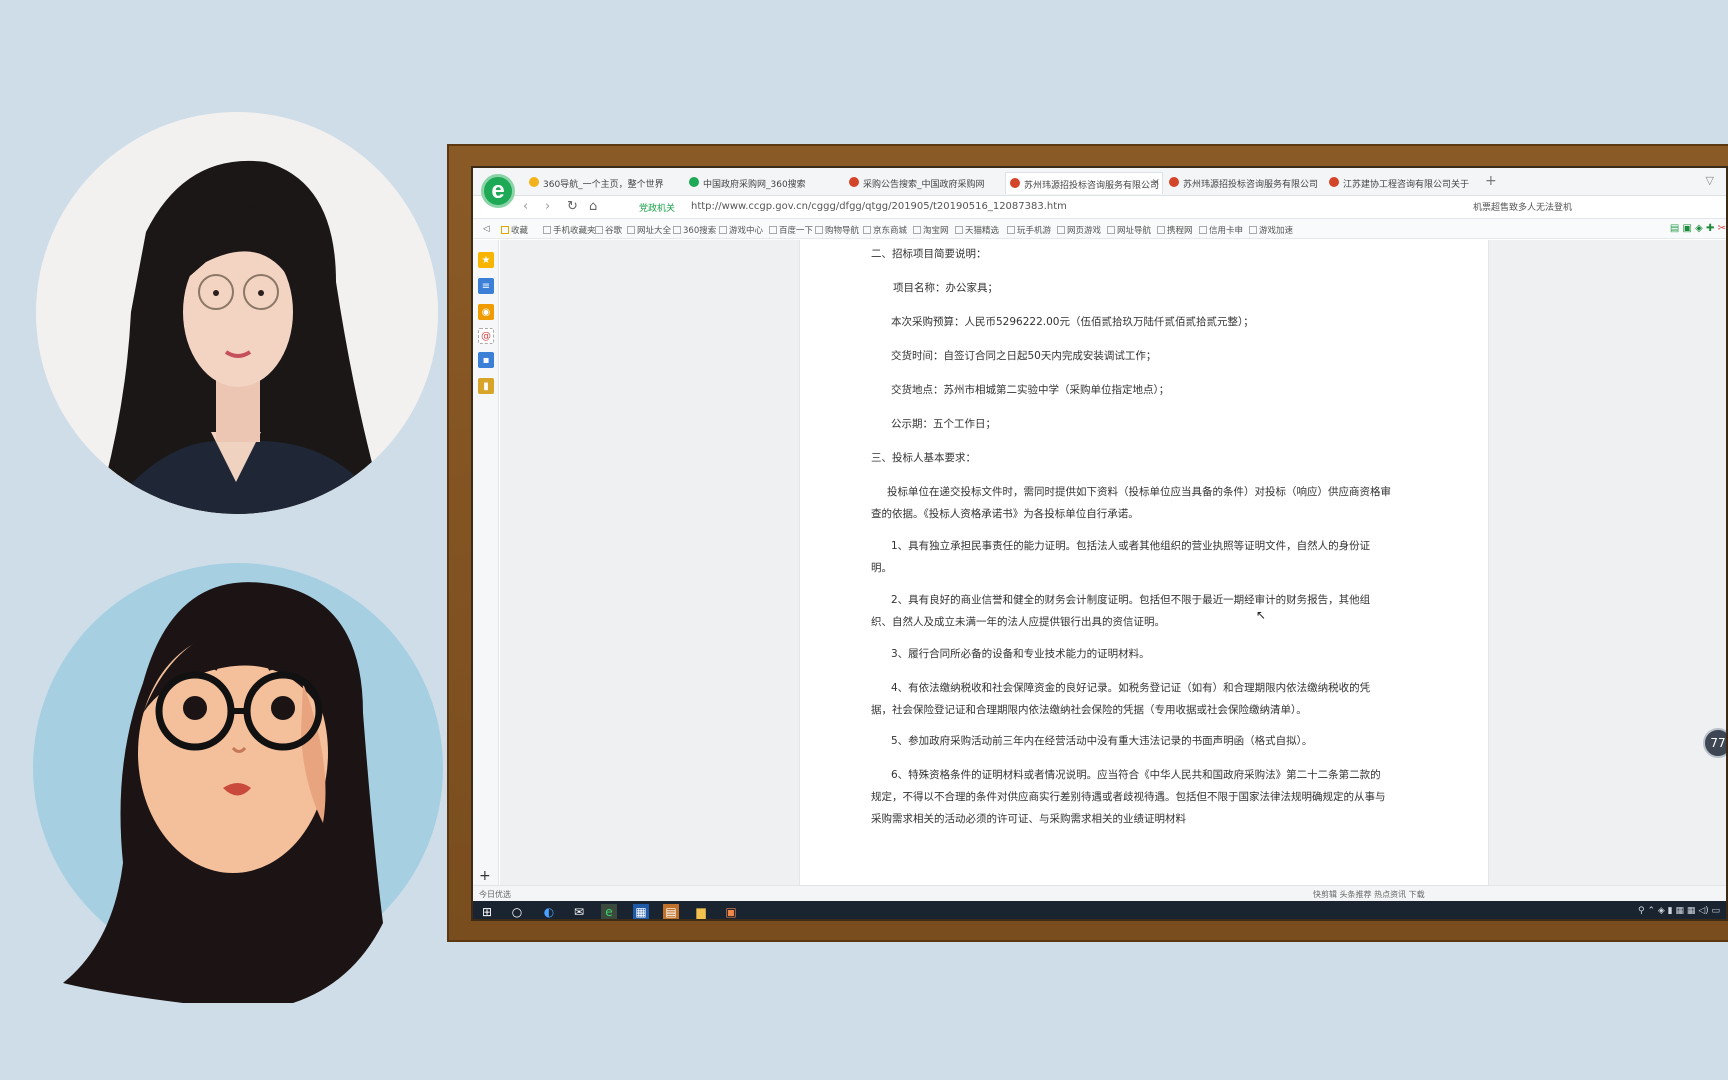  Describe the element at coordinates (694, 230) in the screenshot. I see `bookmark-item: 360搜索` at that location.